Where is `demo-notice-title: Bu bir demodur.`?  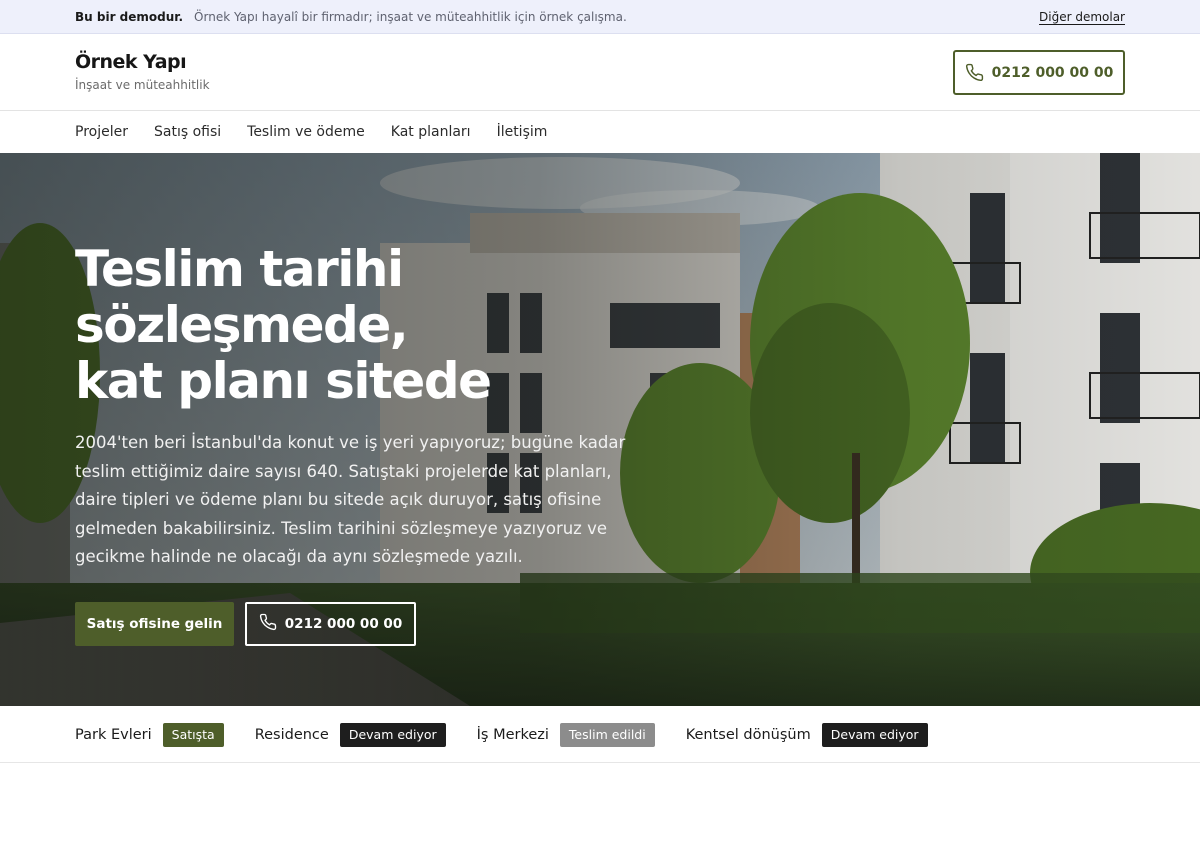
demo-notice-title: Bu bir demodur. is located at coordinates (129, 17).